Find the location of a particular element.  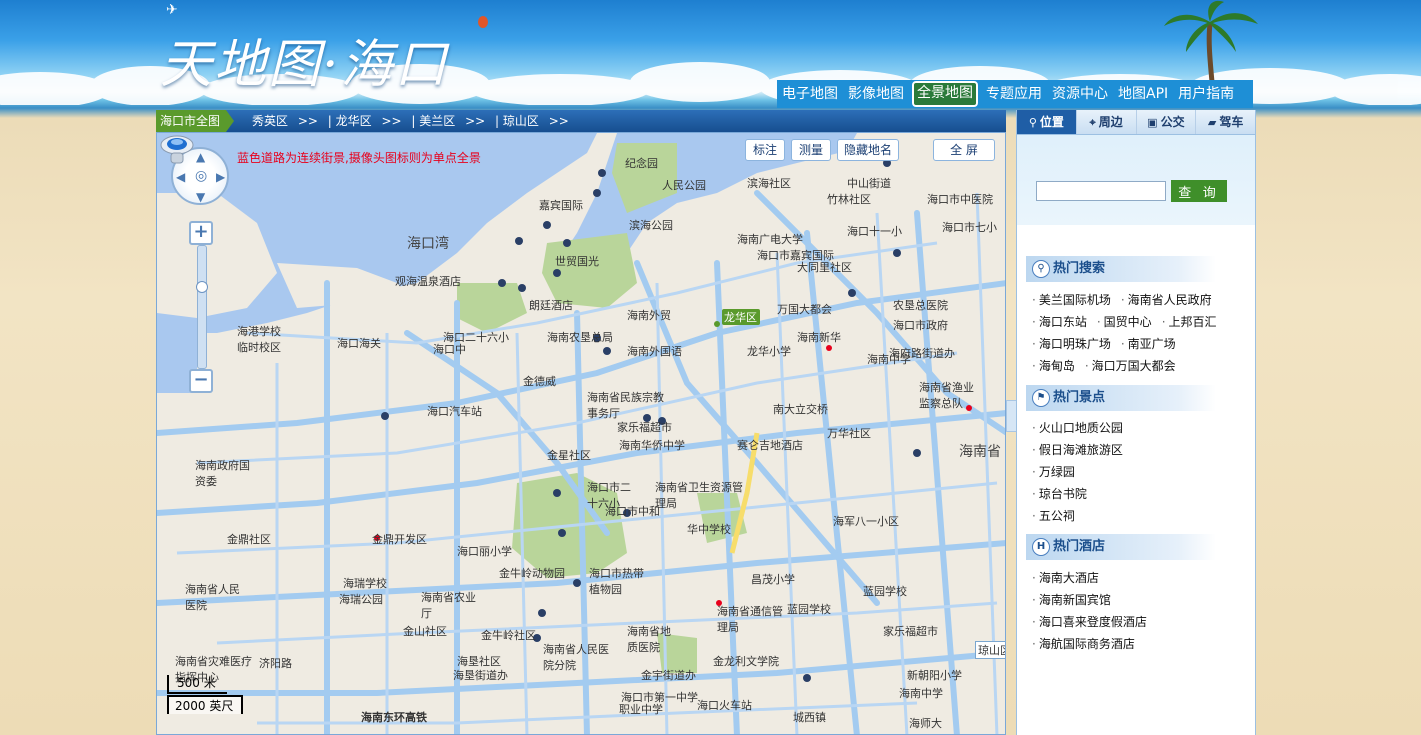

map-label: 海瑞公园 is located at coordinates (361, 599).